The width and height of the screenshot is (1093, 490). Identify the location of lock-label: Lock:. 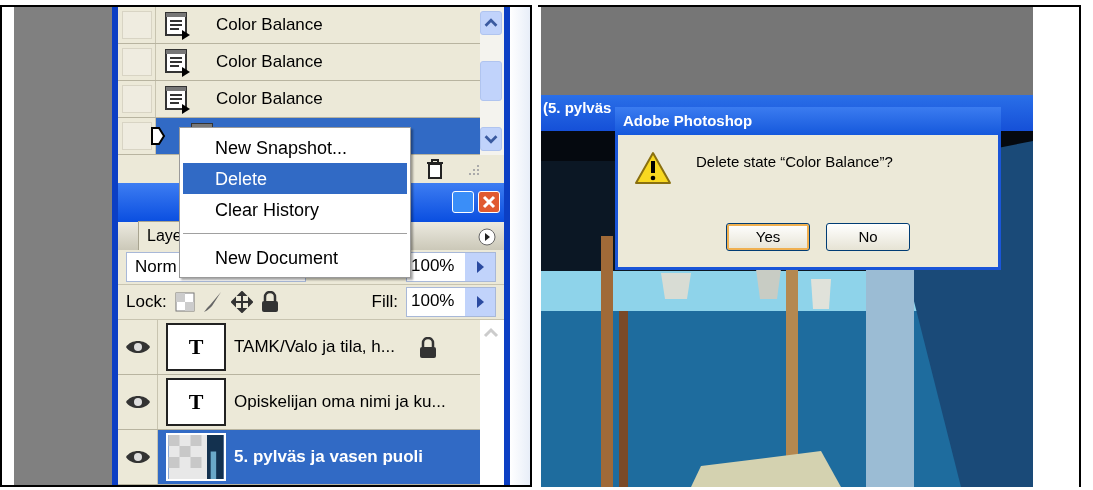
(146, 302).